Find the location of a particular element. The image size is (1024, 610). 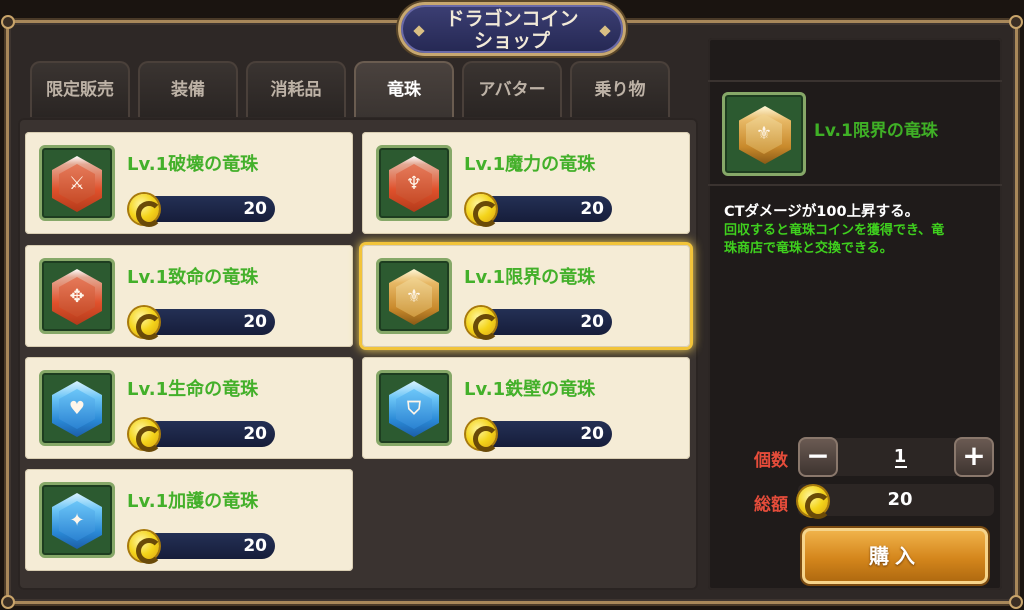

star-shield-icon: ✦ is located at coordinates (77, 521).